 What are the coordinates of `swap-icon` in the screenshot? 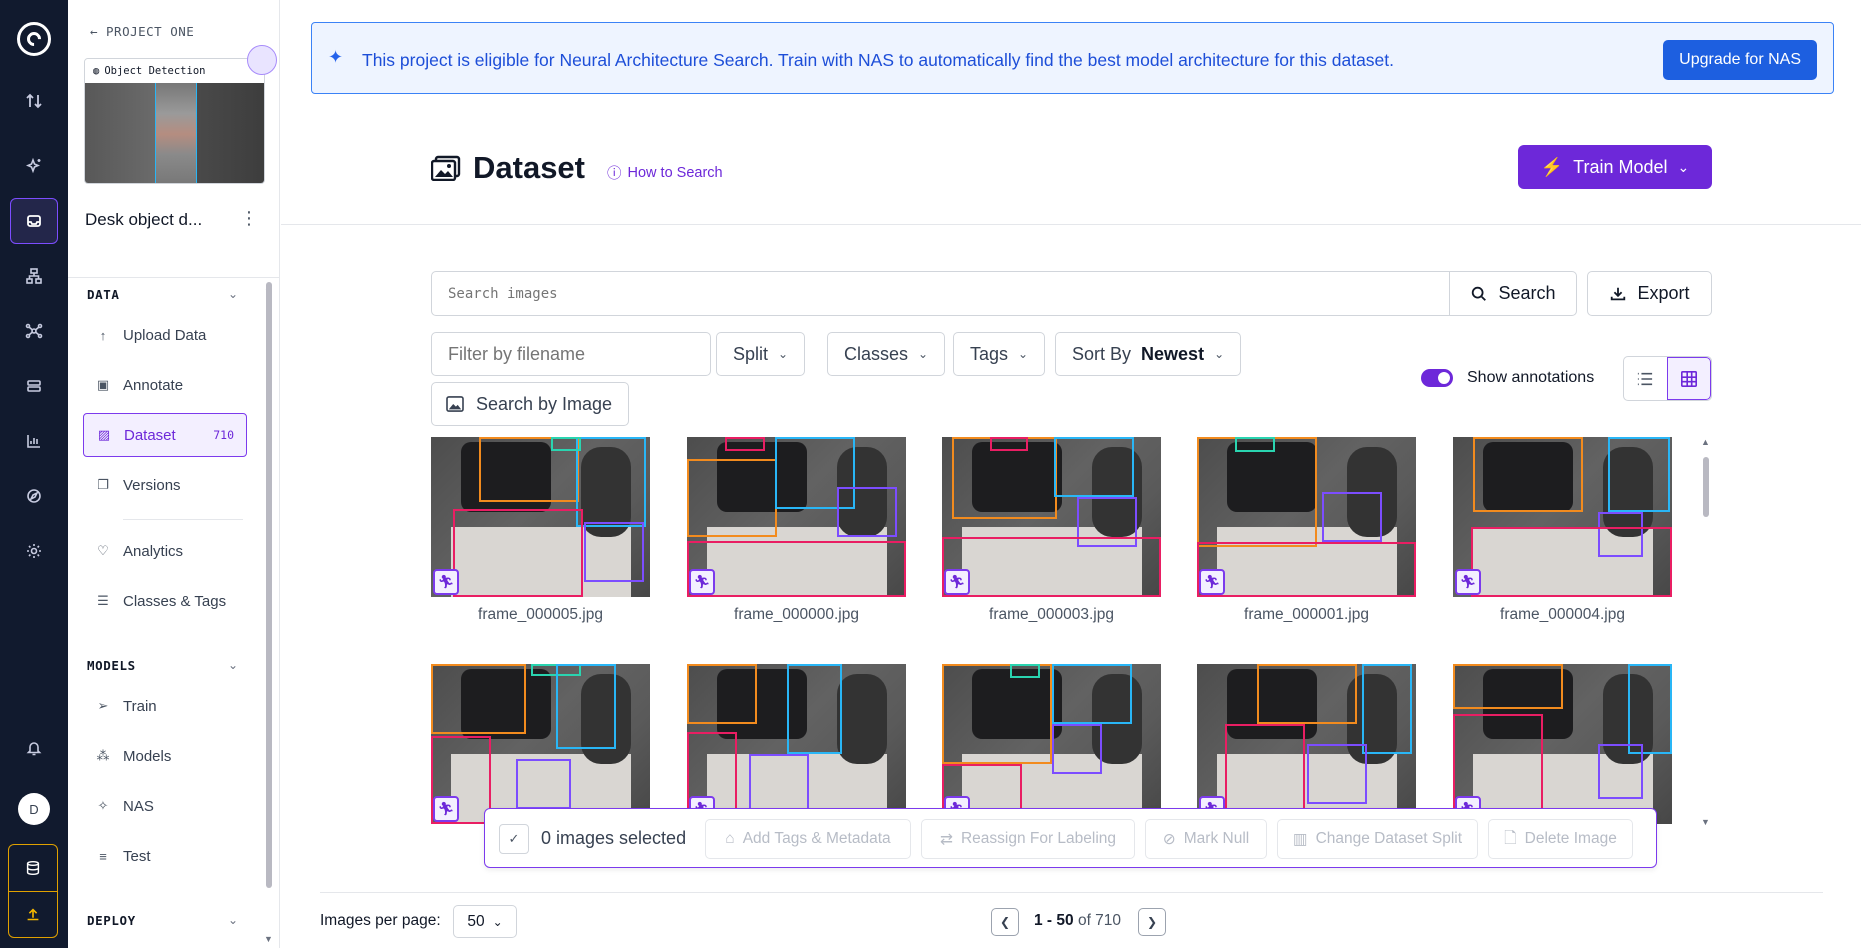 It's located at (34, 101).